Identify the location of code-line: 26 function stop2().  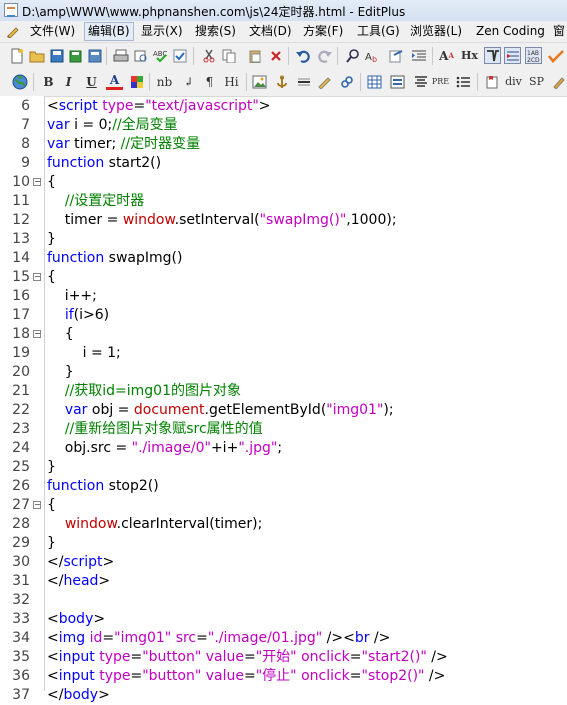
(283, 486).